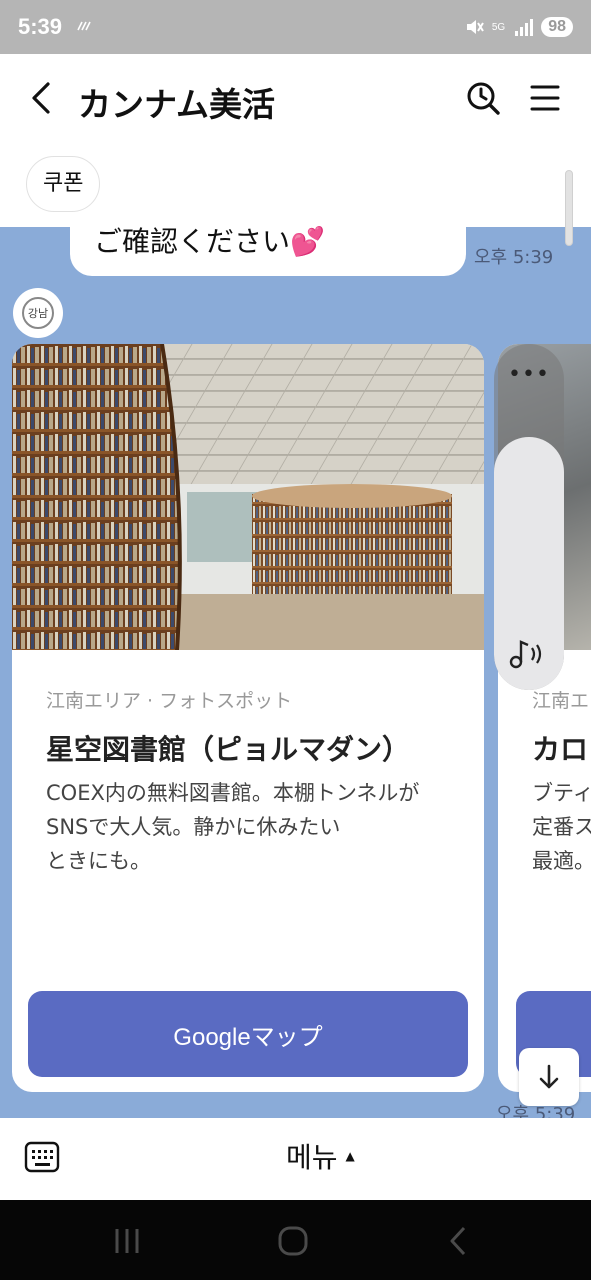 Image resolution: width=591 pixels, height=1280 pixels. I want to click on card-title: カロ, so click(560, 749).